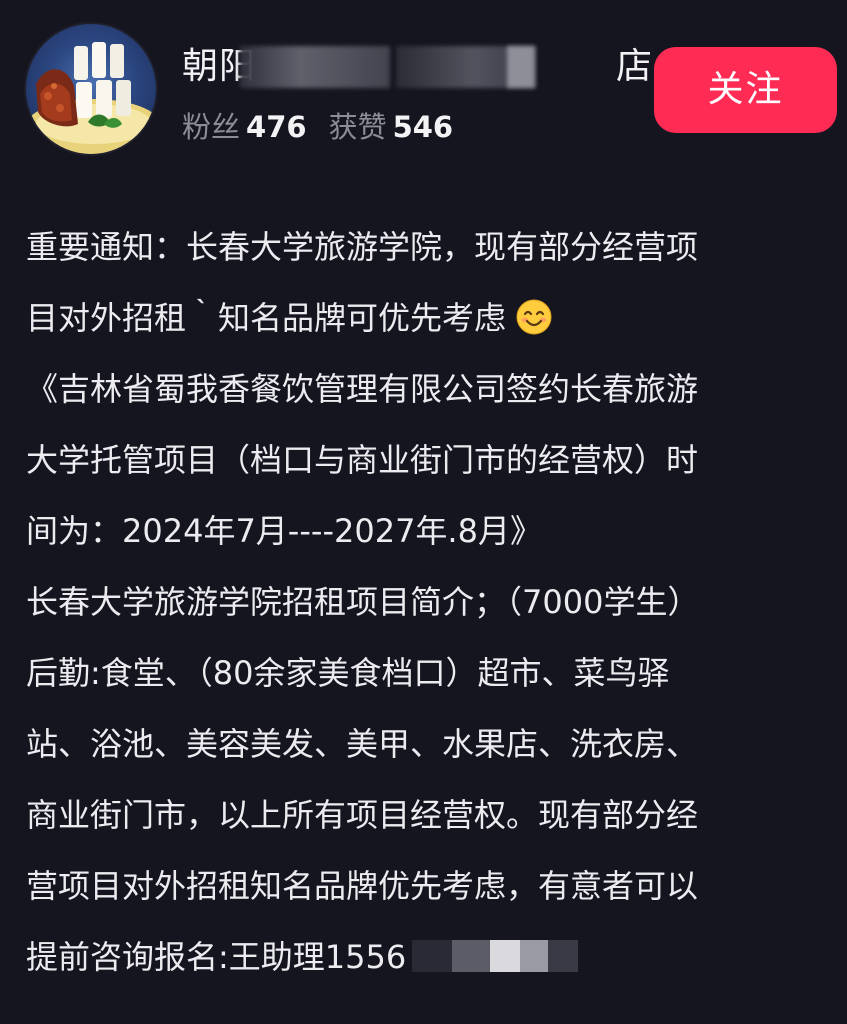 This screenshot has height=1024, width=847. Describe the element at coordinates (362, 389) in the screenshot. I see `description-line: 《吉林省蜀我香餐饮管理有限公司签约长春旅游` at that location.